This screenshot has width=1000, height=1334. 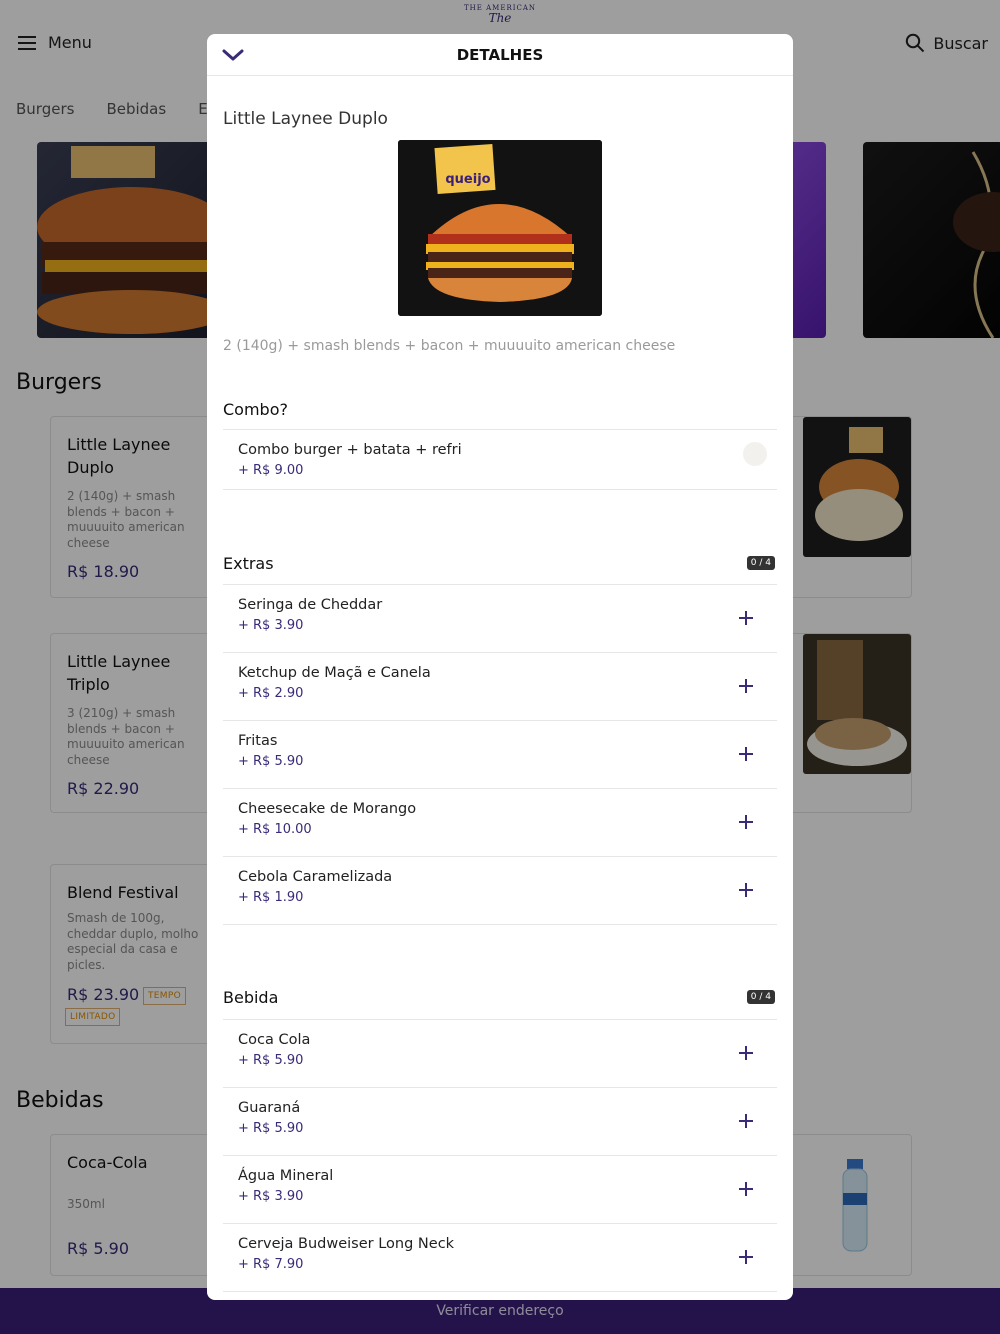 I want to click on option-name: Guaraná, so click(x=269, y=1108).